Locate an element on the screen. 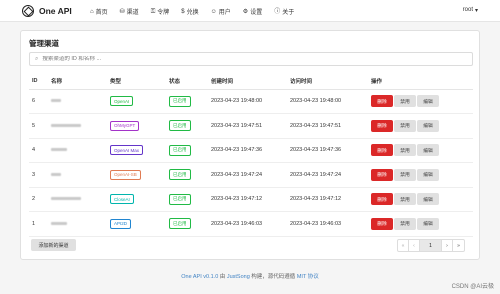  cell-accessed: 2023-04-23 19:46:03 is located at coordinates (327, 224).